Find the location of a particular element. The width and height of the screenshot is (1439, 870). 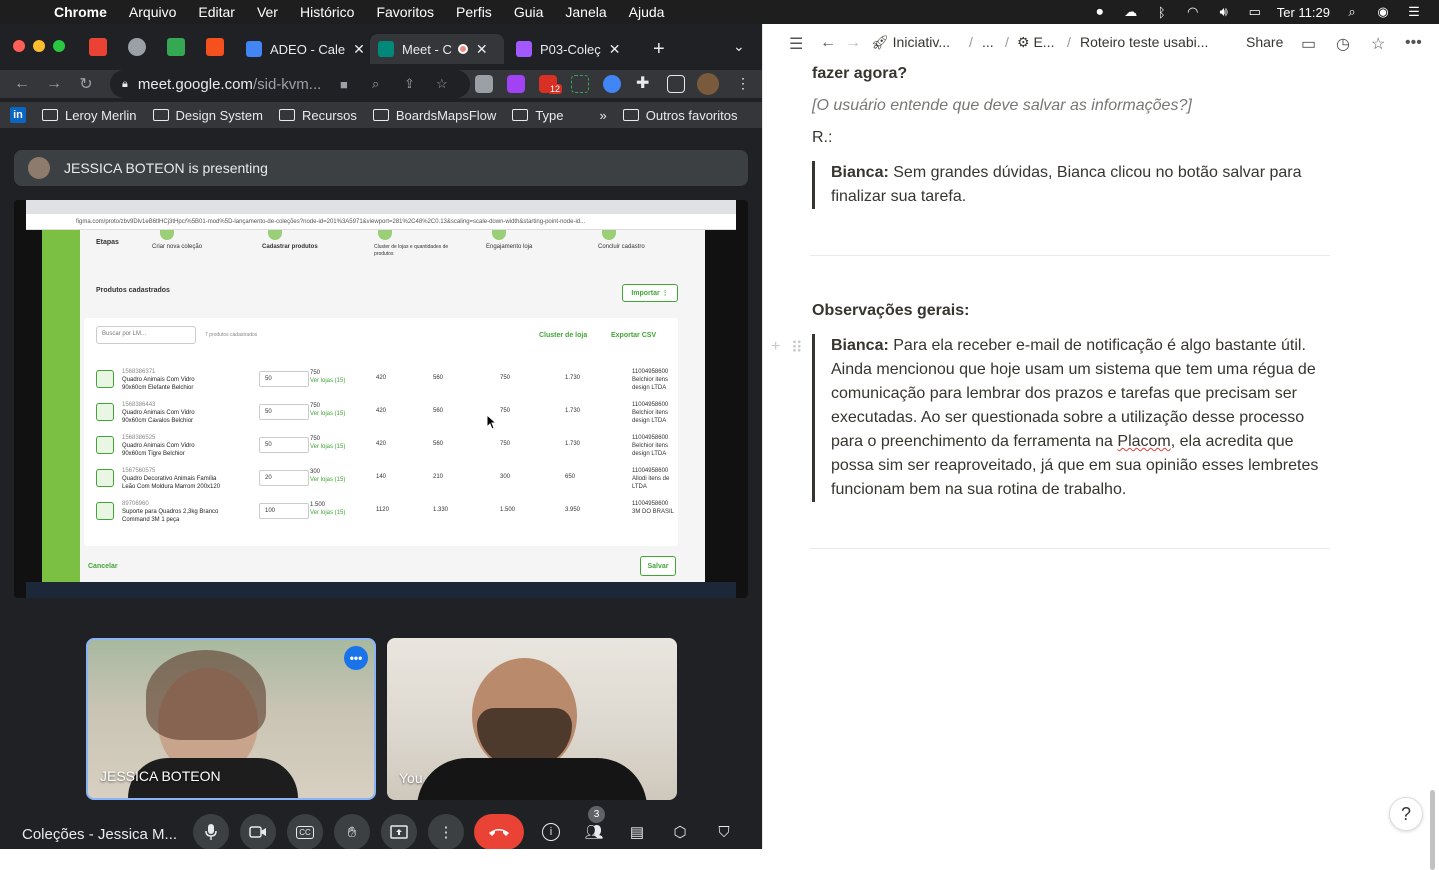

favorite-star-icon: ☆ is located at coordinates (1378, 44).